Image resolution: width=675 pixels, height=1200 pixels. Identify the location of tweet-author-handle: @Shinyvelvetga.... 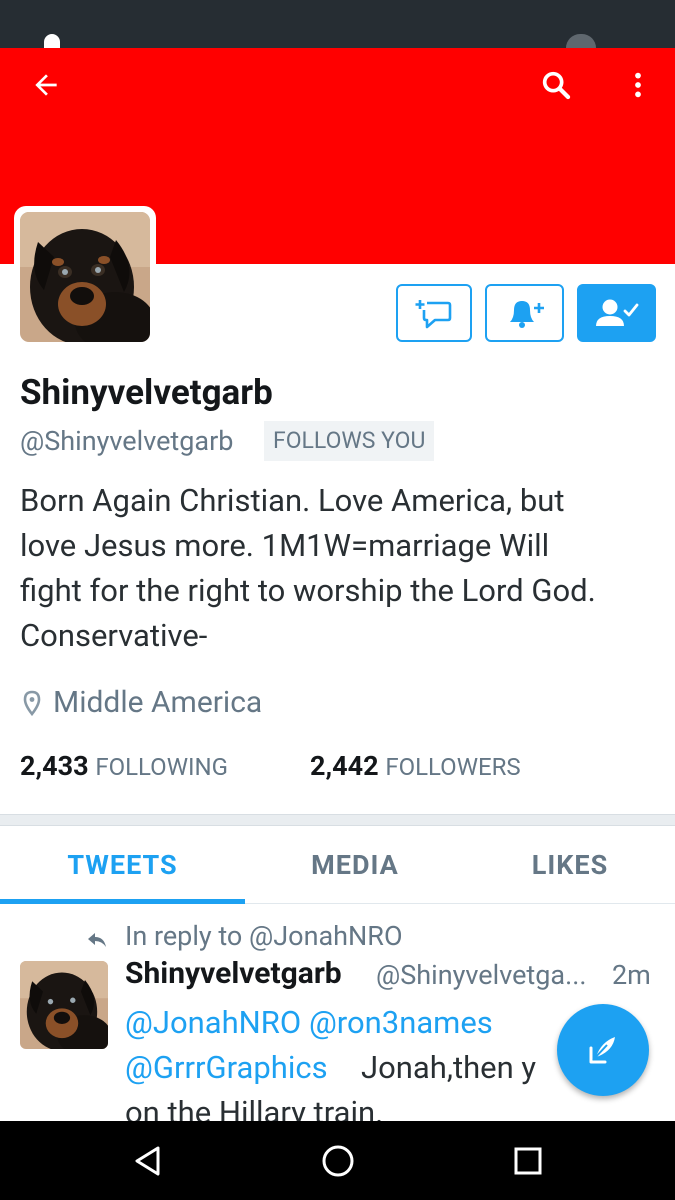
(481, 975).